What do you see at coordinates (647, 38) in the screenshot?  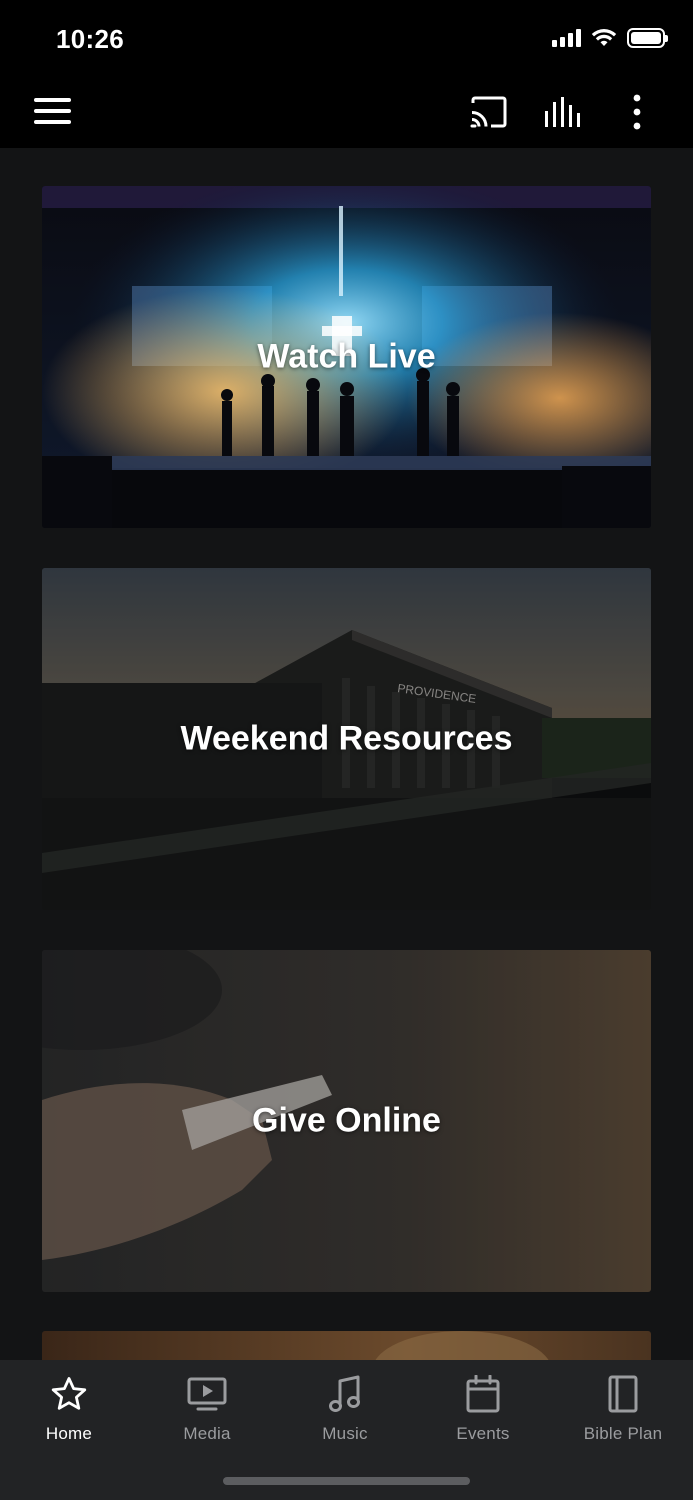 I see `battery-icon` at bounding box center [647, 38].